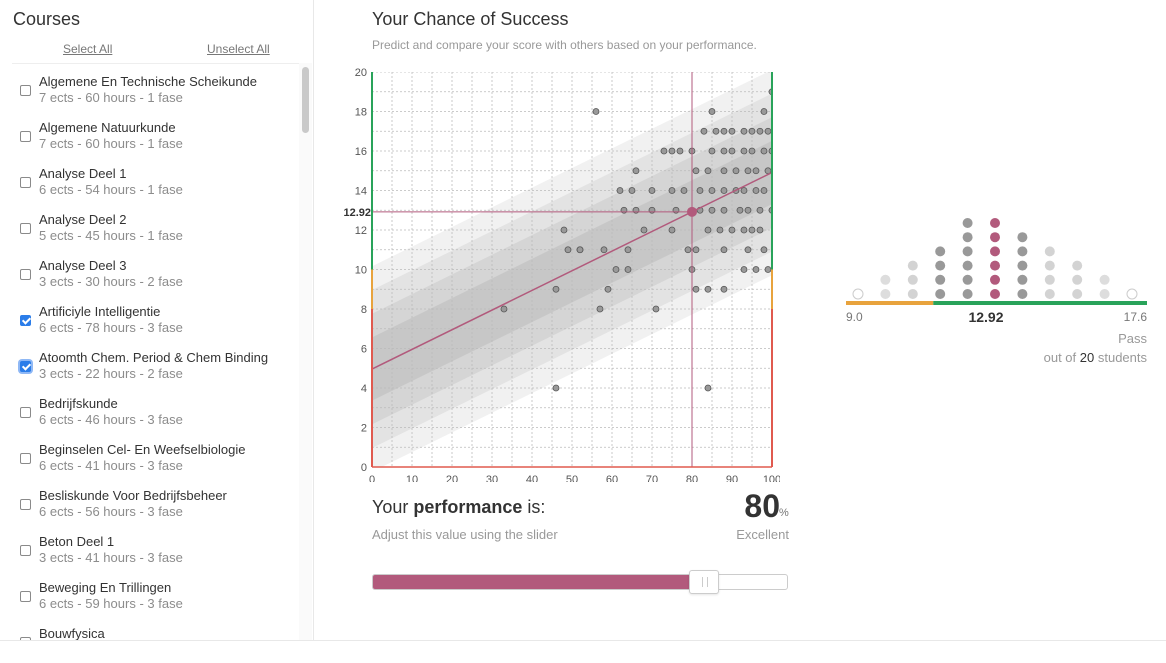 The height and width of the screenshot is (663, 1166). I want to click on course-item: Bouwfysica, so click(152, 628).